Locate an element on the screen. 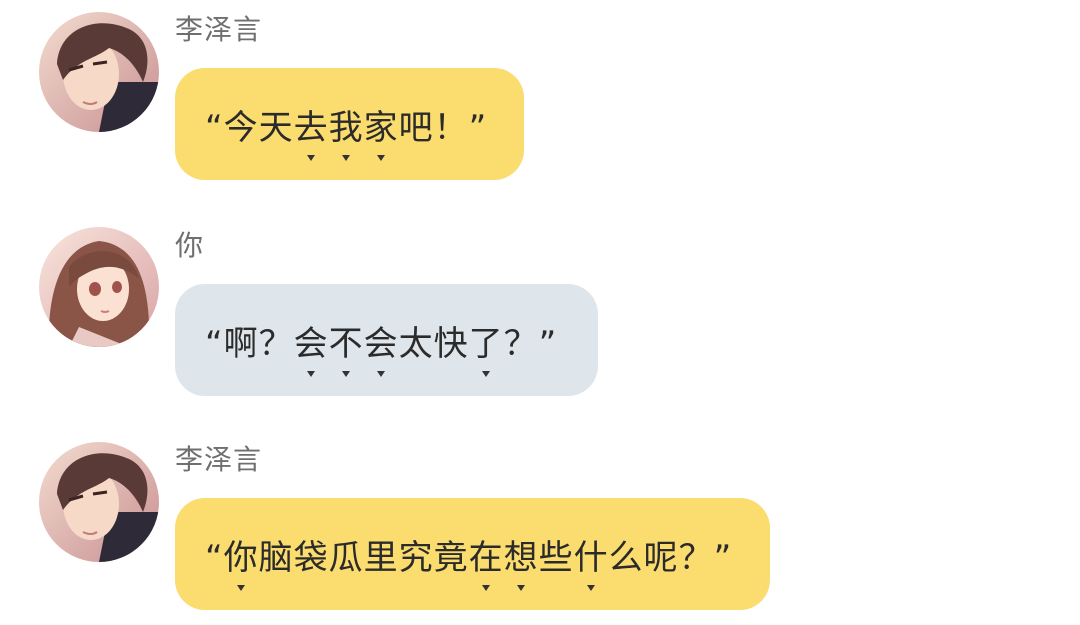  avatar-you is located at coordinates (99, 287).